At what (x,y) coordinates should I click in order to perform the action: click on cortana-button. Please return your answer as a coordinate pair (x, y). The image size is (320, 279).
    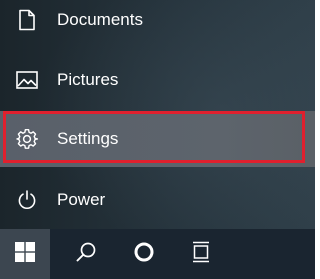
    Looking at the image, I should click on (144, 254).